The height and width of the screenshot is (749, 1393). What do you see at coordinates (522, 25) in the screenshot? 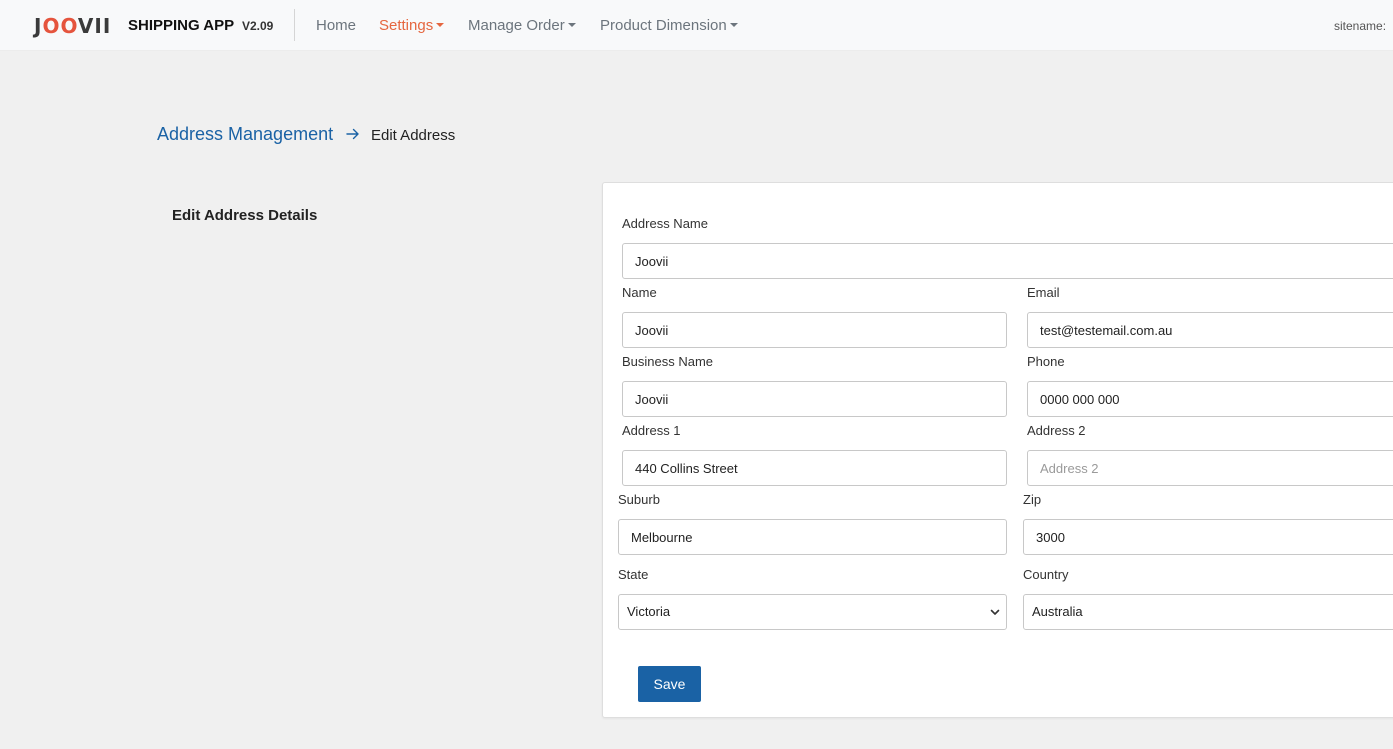
I see `nav-manage-order-dropdown: Manage Order` at bounding box center [522, 25].